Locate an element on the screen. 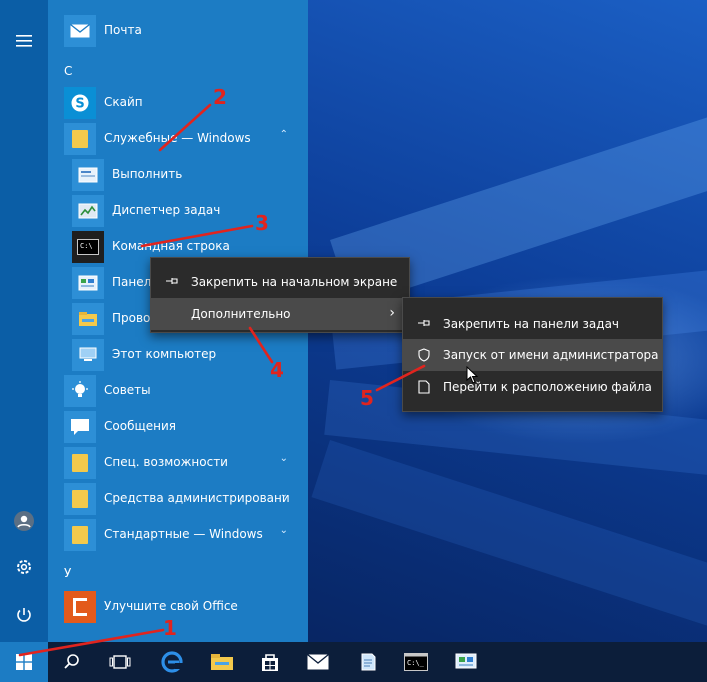 This screenshot has width=707, height=682. annotation-number: 4 is located at coordinates (277, 370).